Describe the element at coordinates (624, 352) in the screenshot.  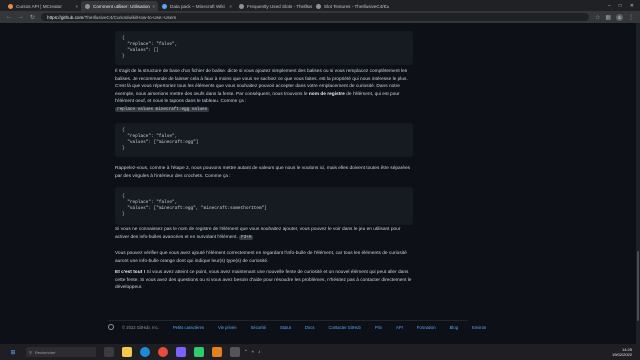
I see `taskbar-clock: 14:25 19/02/2022` at that location.